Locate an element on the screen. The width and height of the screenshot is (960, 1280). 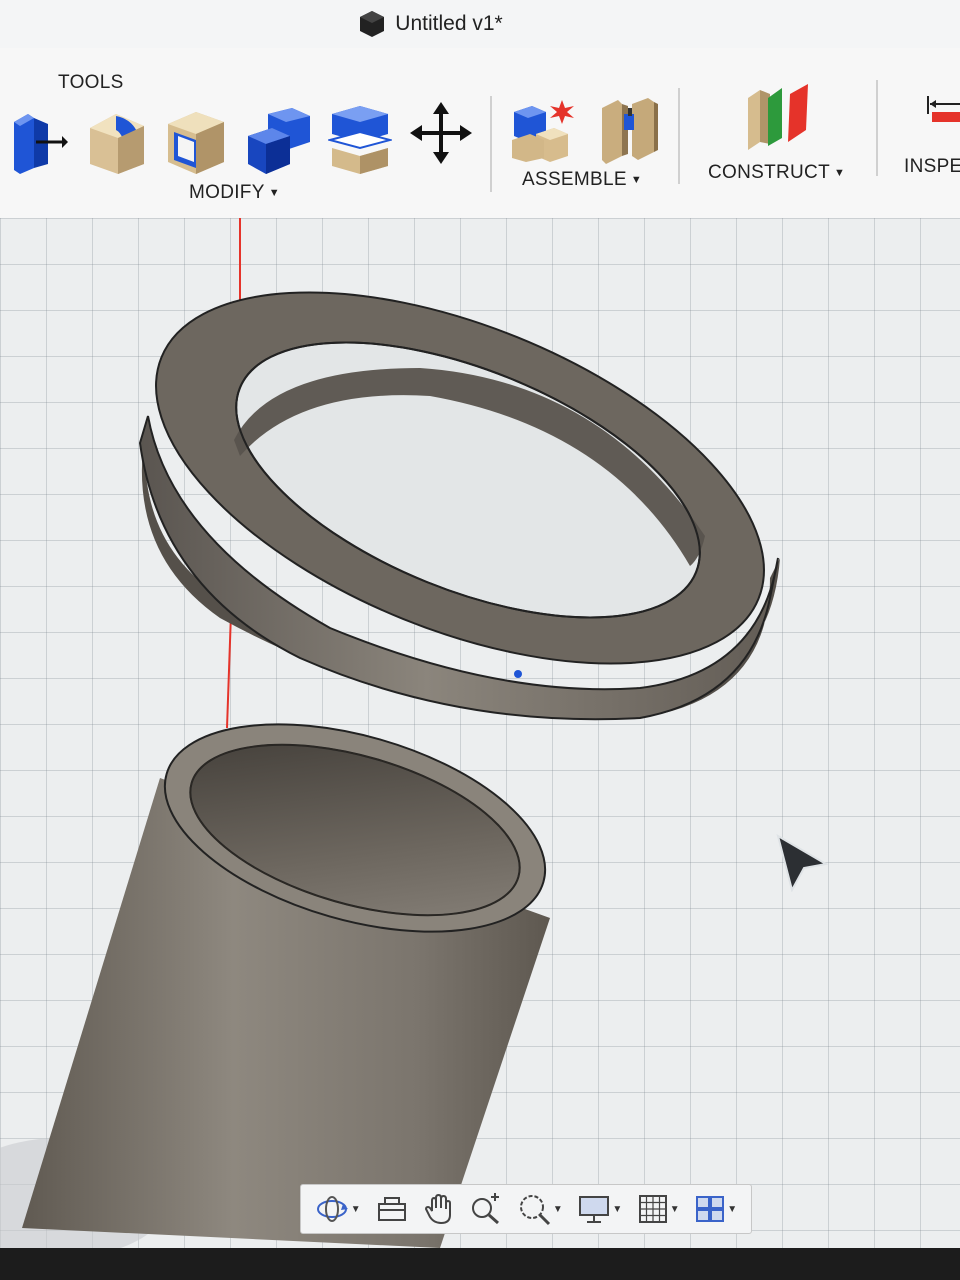
document-cube-icon is located at coordinates (372, 24).